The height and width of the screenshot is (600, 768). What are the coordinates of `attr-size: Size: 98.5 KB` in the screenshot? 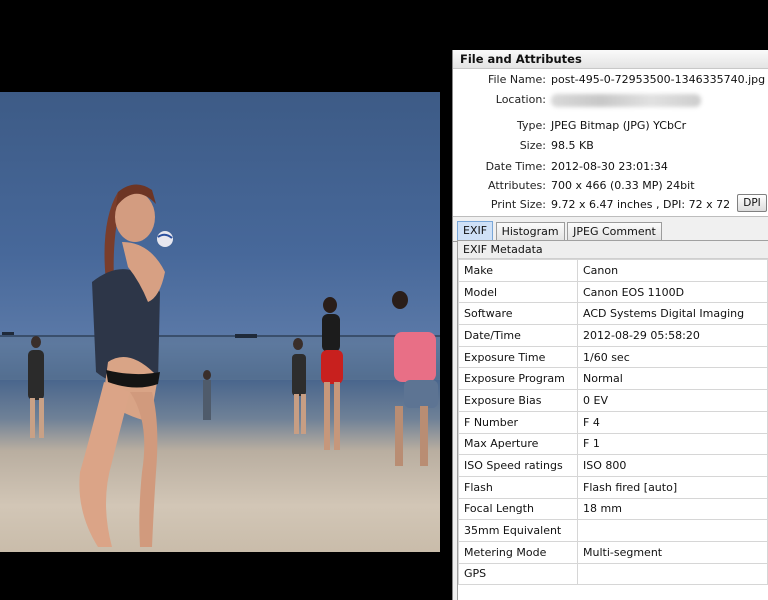 It's located at (610, 146).